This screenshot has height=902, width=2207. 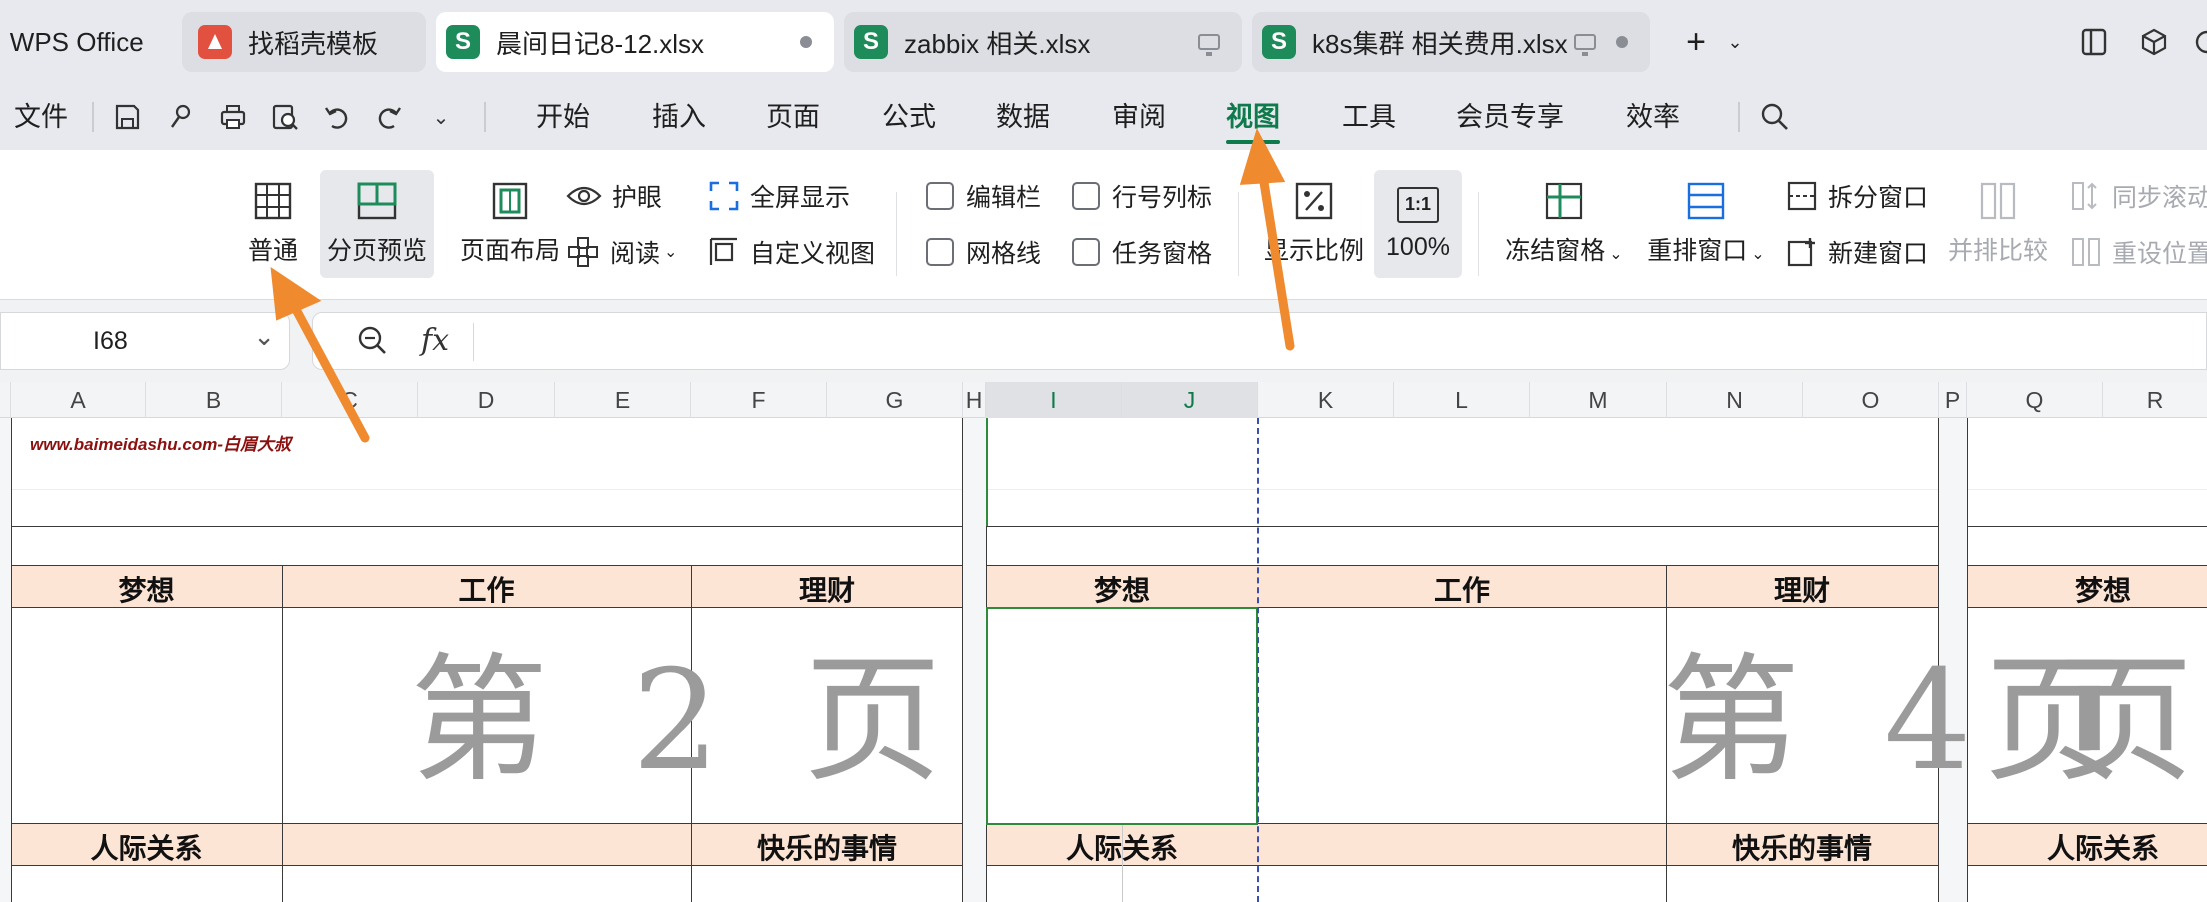 What do you see at coordinates (584, 196) in the screenshot?
I see `eye-icon` at bounding box center [584, 196].